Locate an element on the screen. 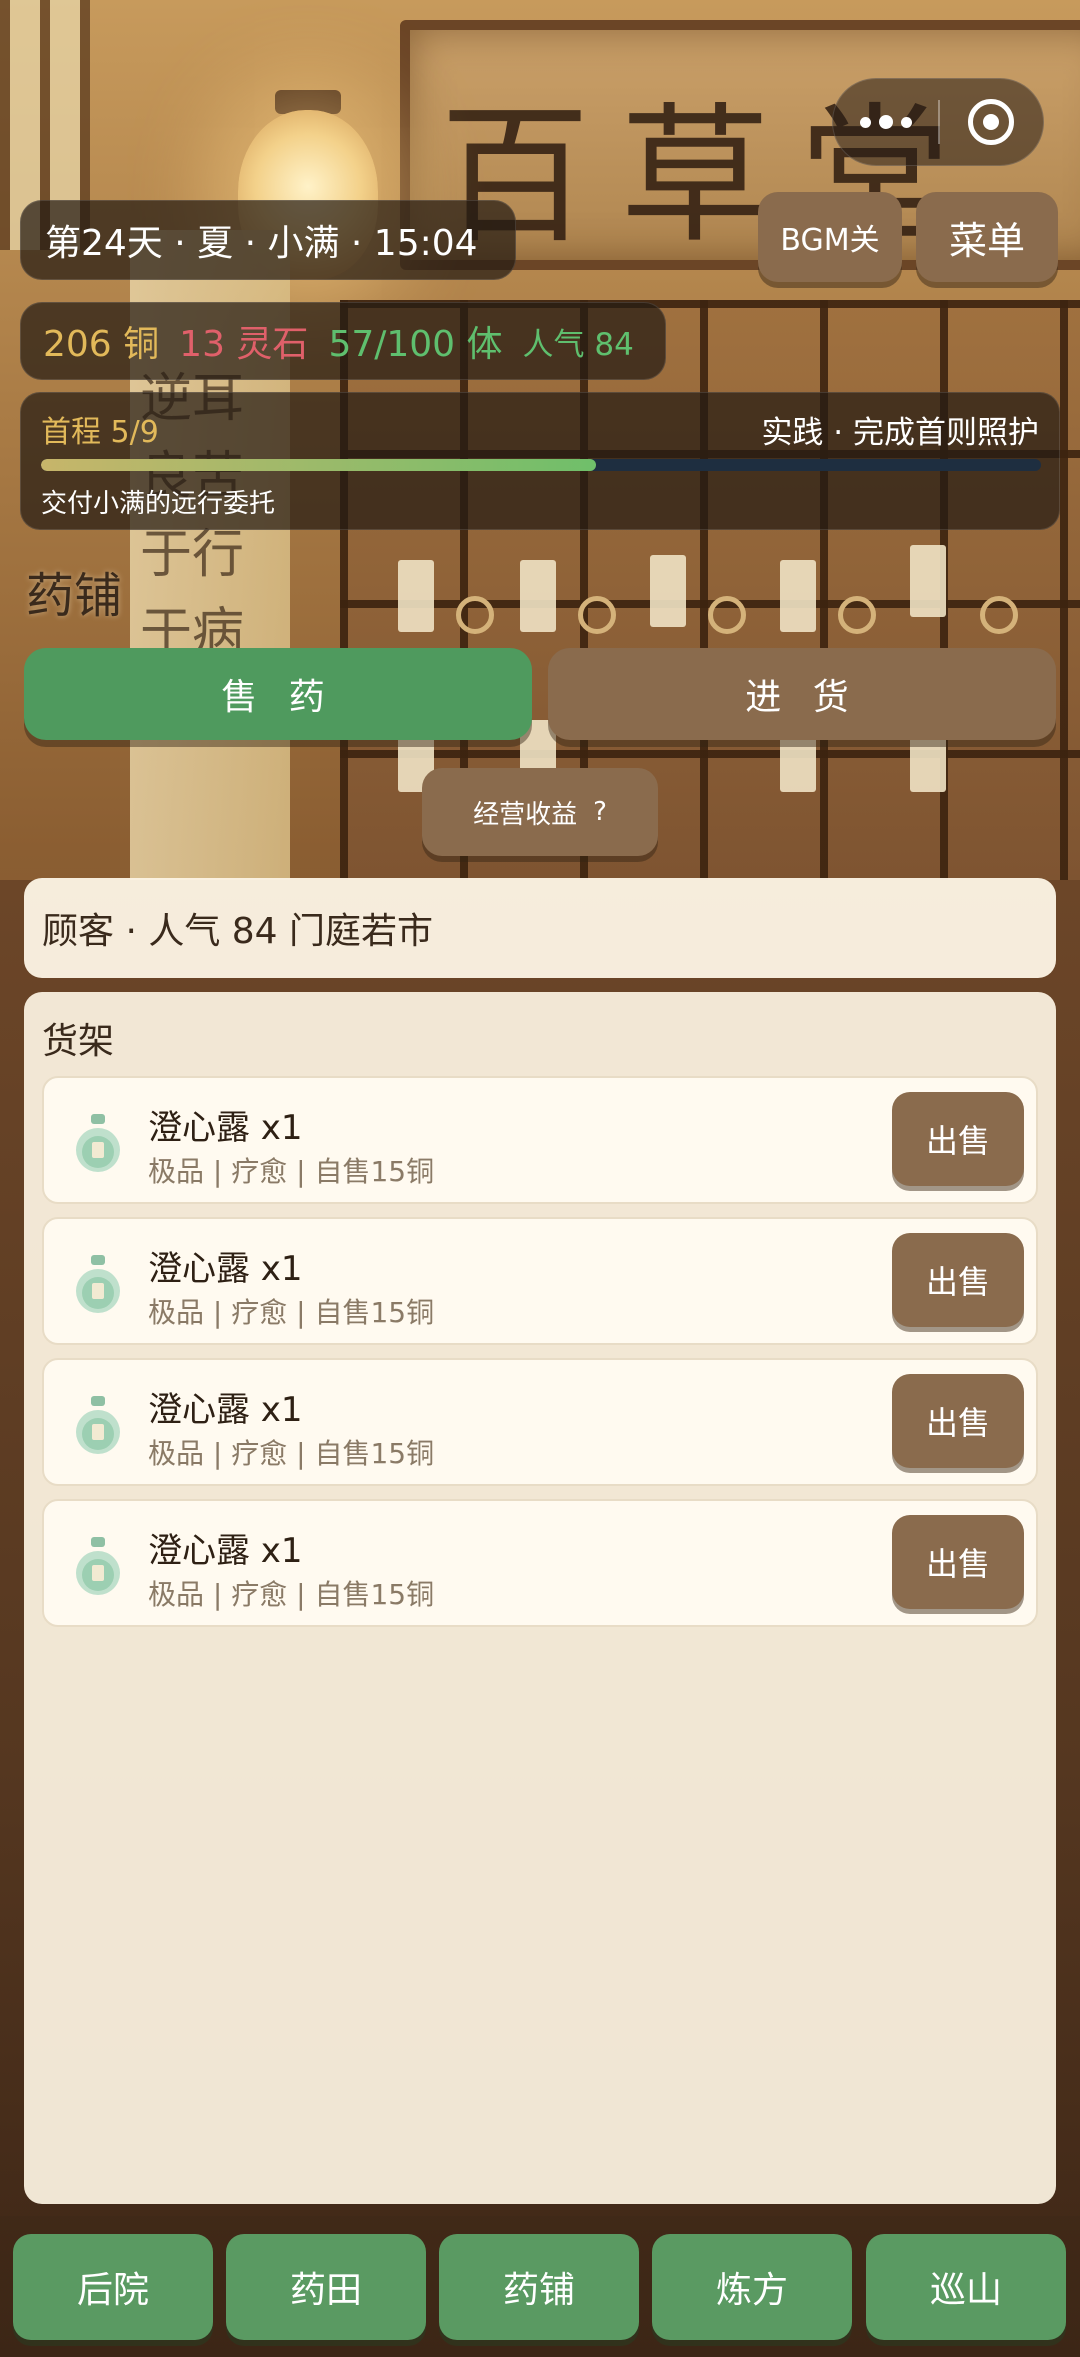 Image resolution: width=1080 pixels, height=2357 pixels. quest-progress-bar is located at coordinates (541, 465).